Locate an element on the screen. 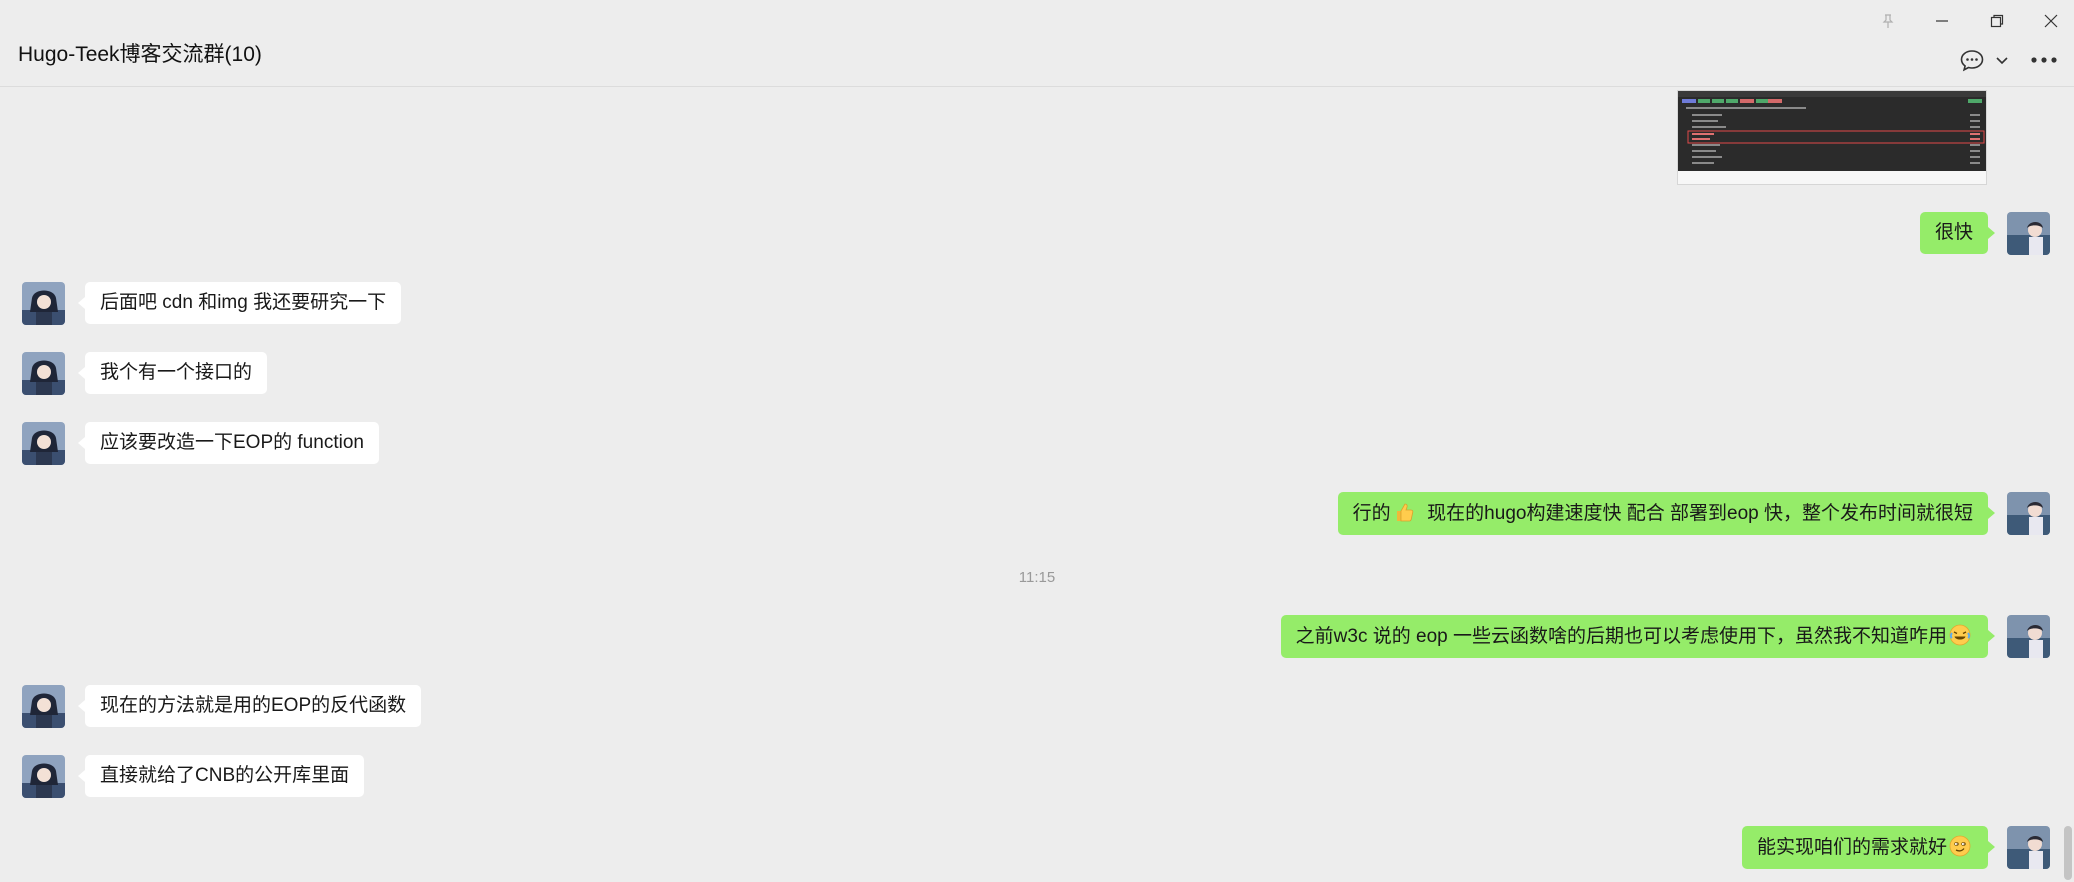  close-icon is located at coordinates (2051, 21).